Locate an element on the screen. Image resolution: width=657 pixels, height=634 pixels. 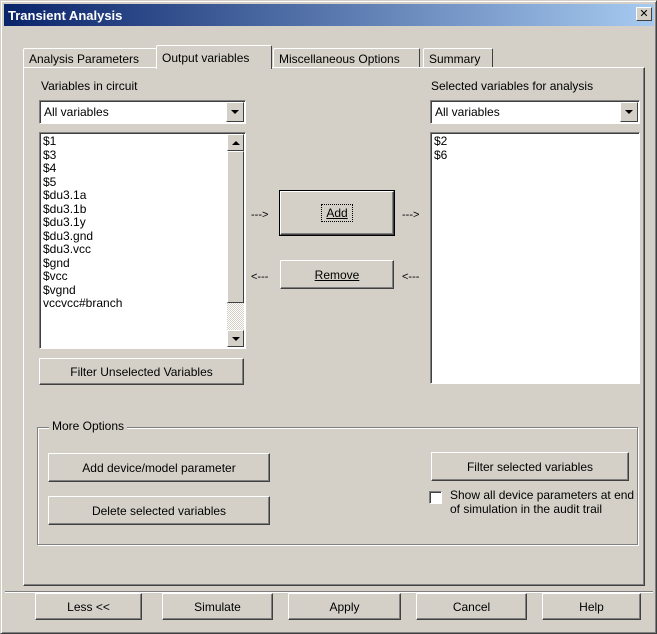
list-item: $du3.1b is located at coordinates (82, 209).